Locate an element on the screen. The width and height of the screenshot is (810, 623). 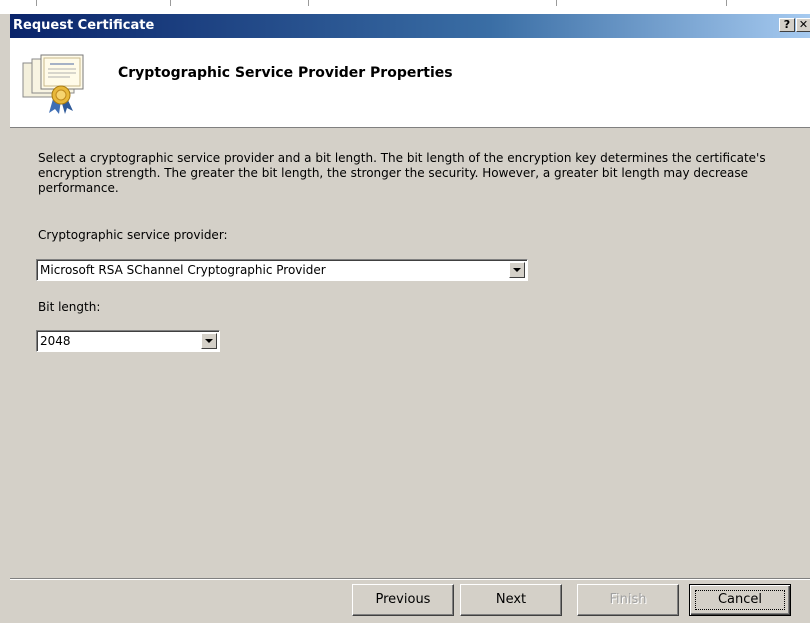
bit-length-value: 2048 is located at coordinates (55, 341).